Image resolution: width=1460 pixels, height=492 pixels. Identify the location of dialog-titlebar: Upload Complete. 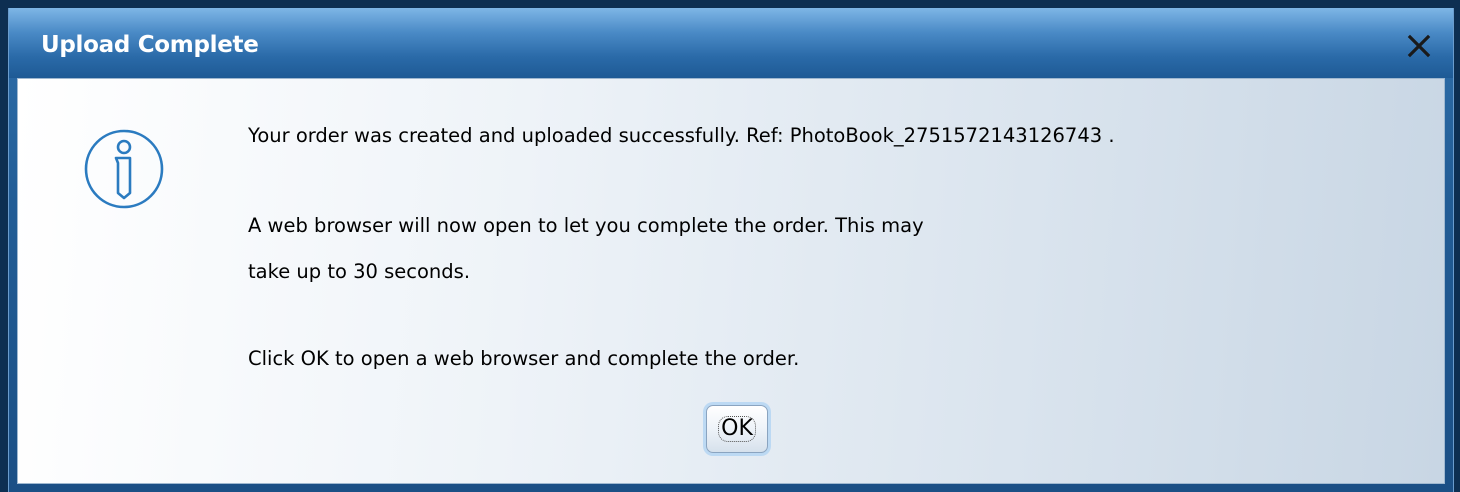
(731, 43).